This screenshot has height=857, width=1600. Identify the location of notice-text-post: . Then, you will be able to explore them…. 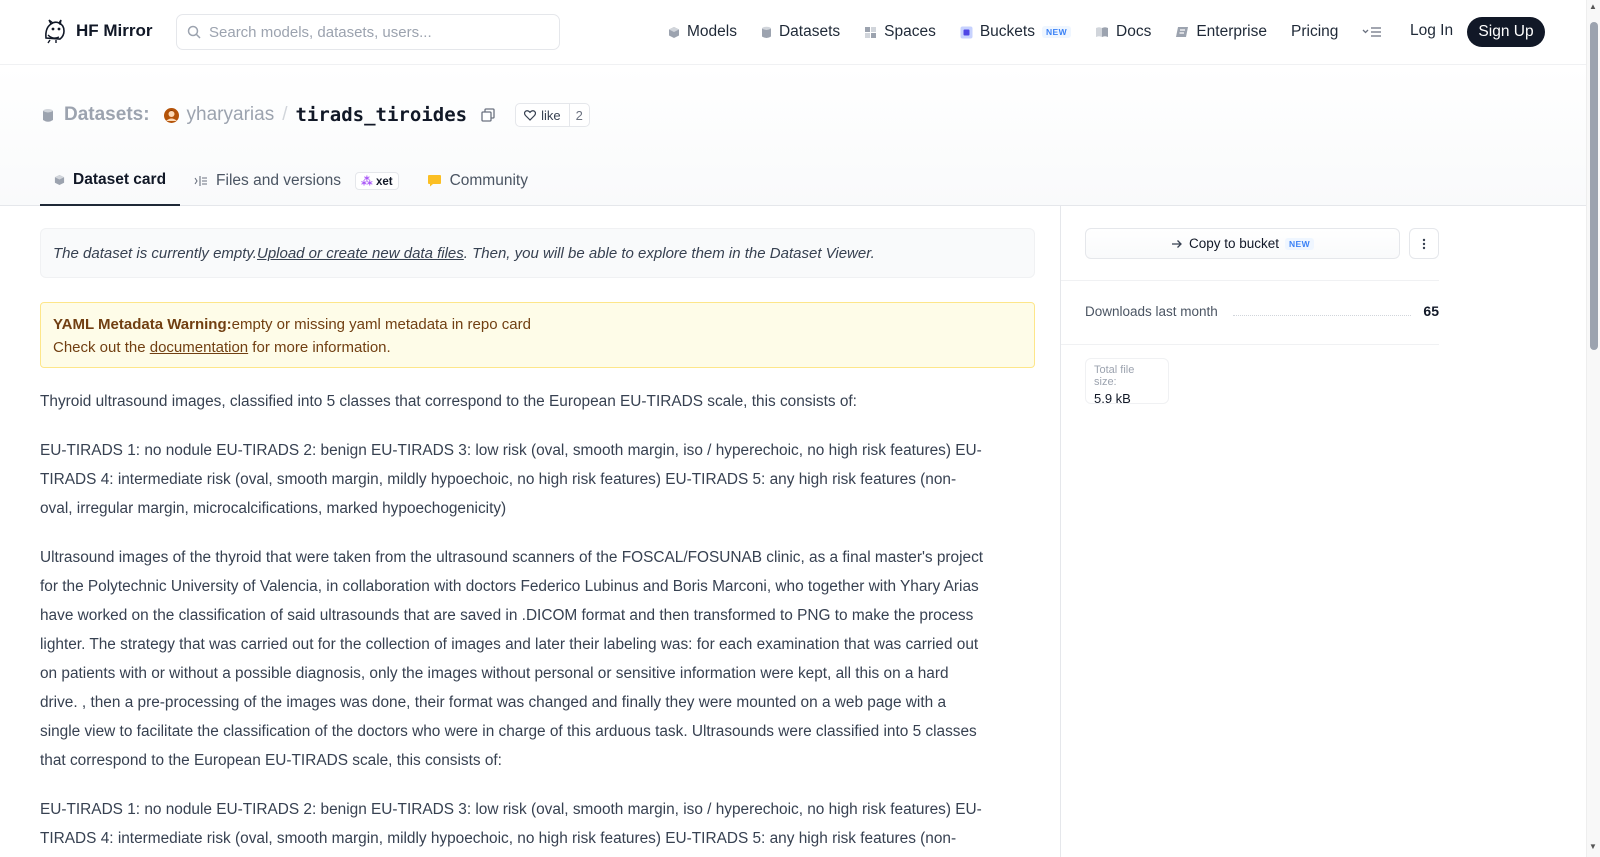
(669, 253).